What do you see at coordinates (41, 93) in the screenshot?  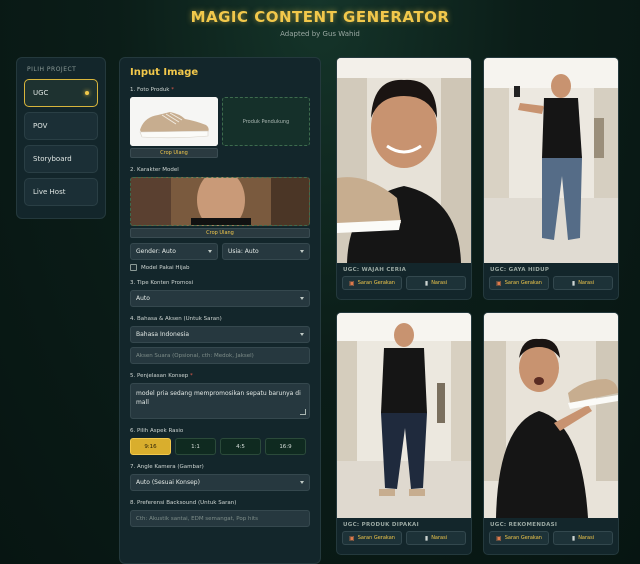 I see `mode-label: UGC` at bounding box center [41, 93].